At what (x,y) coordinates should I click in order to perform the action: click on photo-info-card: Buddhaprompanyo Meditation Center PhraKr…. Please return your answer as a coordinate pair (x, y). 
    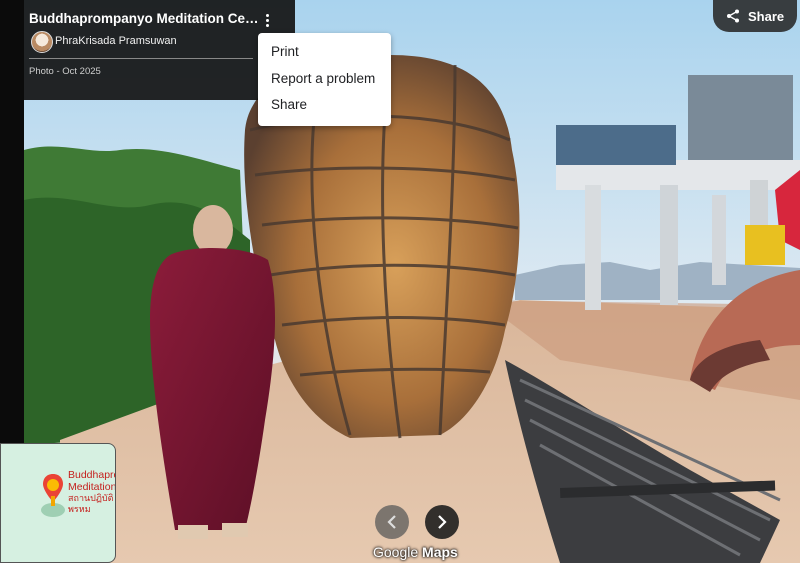
    Looking at the image, I should click on (159, 50).